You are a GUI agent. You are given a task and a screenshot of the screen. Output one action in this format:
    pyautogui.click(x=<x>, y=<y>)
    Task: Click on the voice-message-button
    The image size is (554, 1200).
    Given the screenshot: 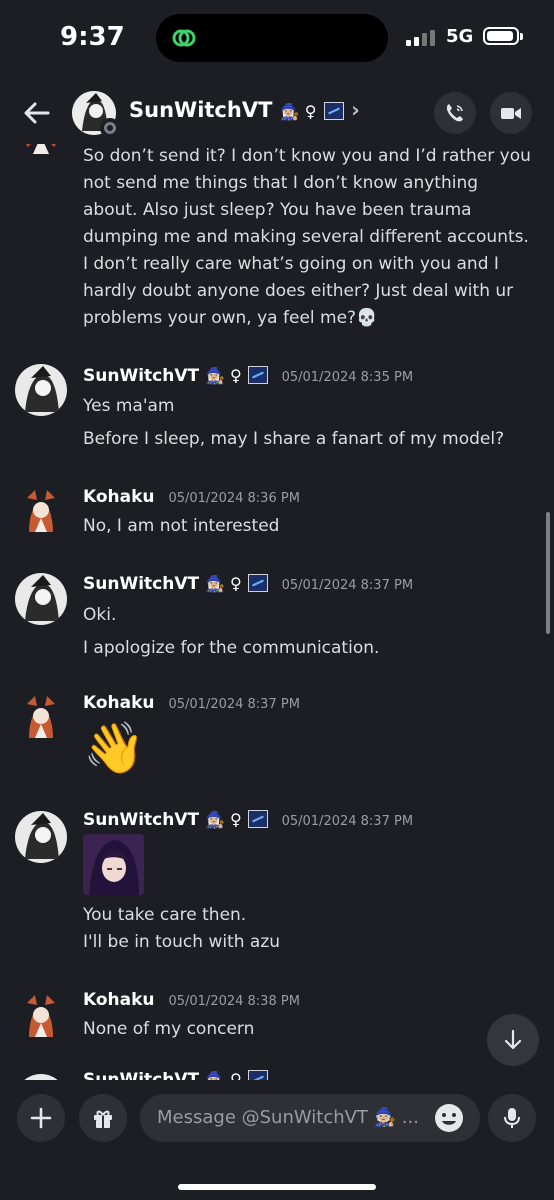 What is the action you would take?
    pyautogui.click(x=512, y=1118)
    